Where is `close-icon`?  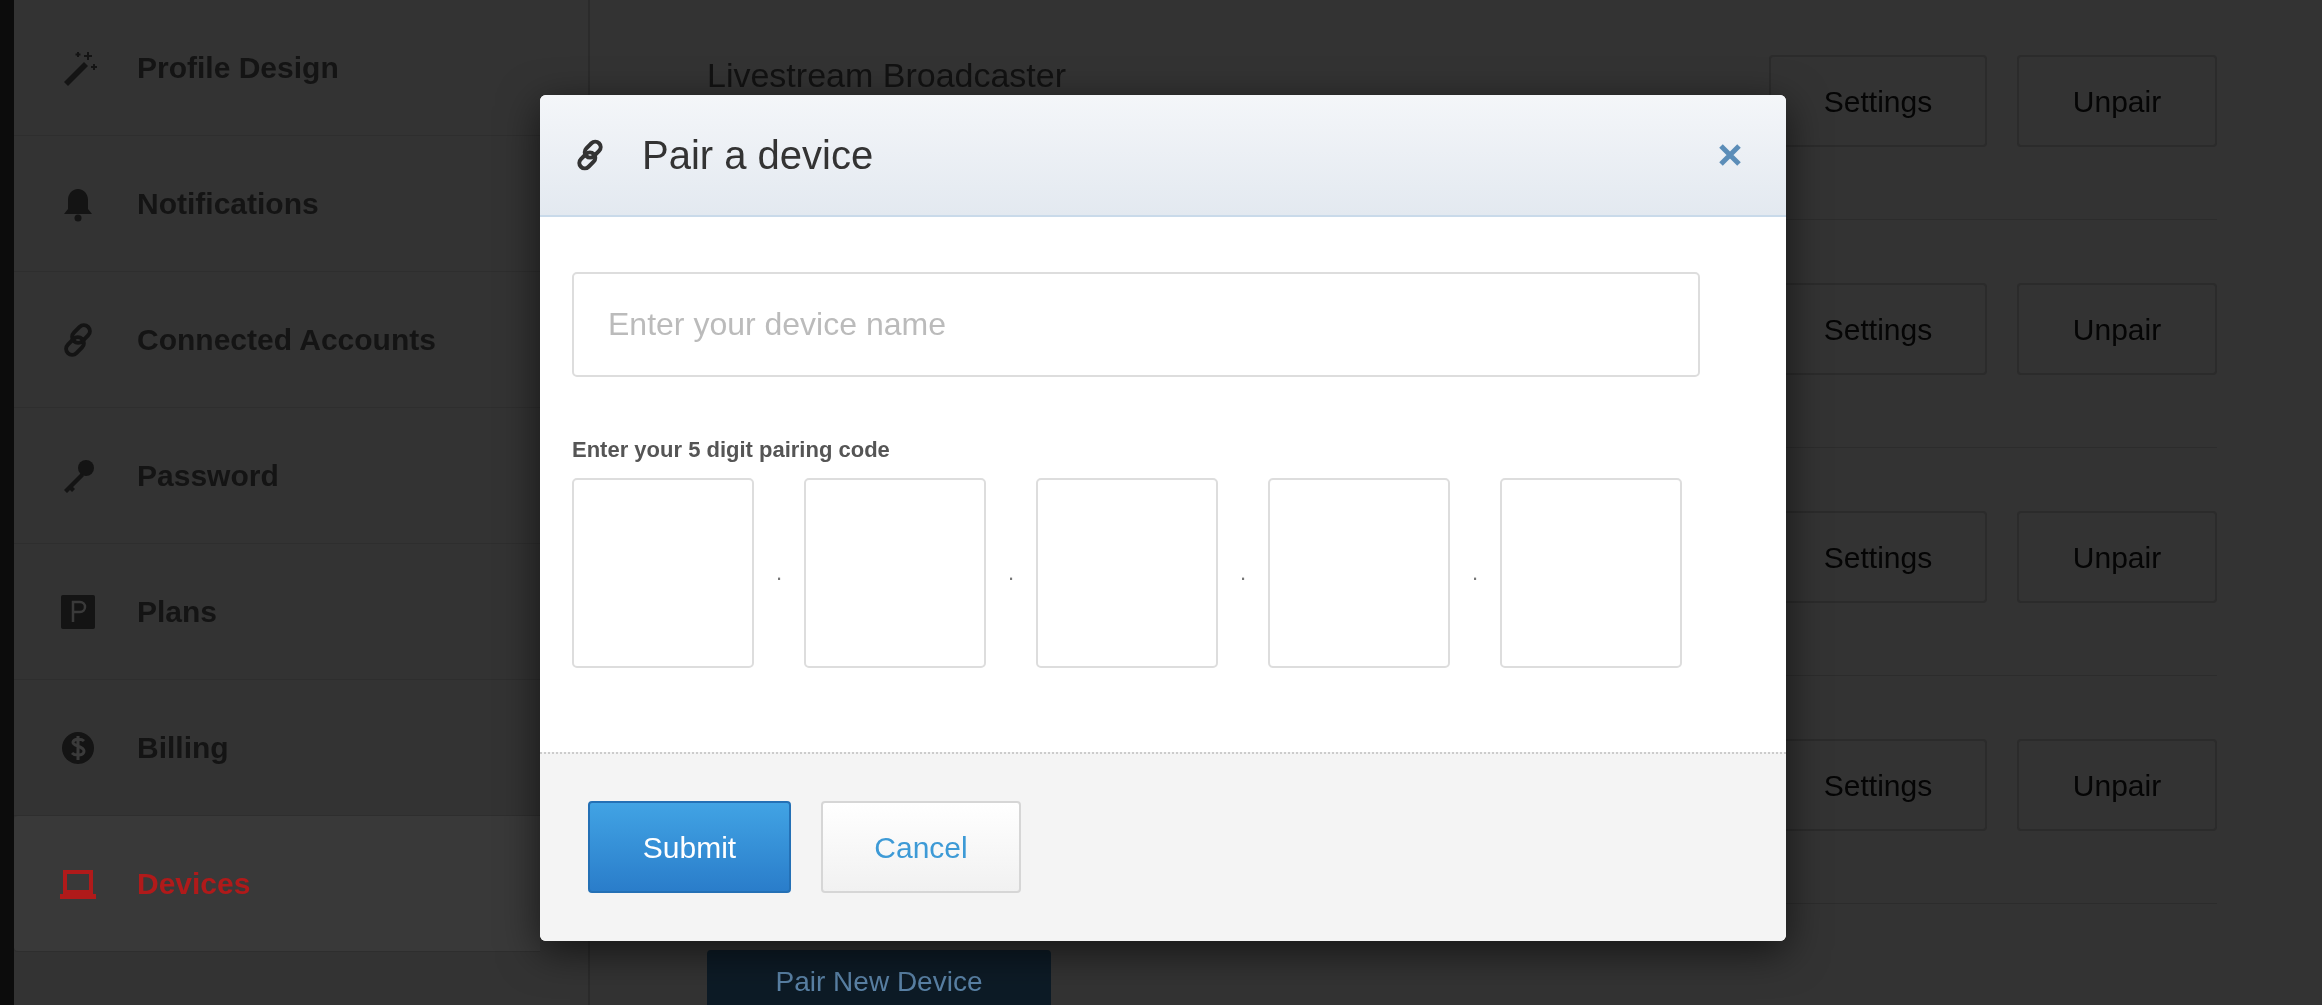
close-icon is located at coordinates (1730, 155).